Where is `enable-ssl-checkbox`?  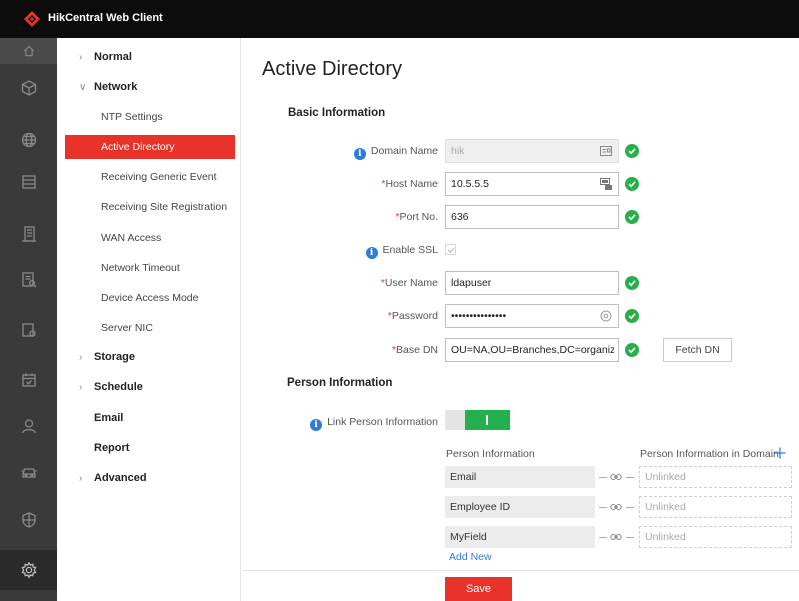
enable-ssl-checkbox is located at coordinates (450, 249).